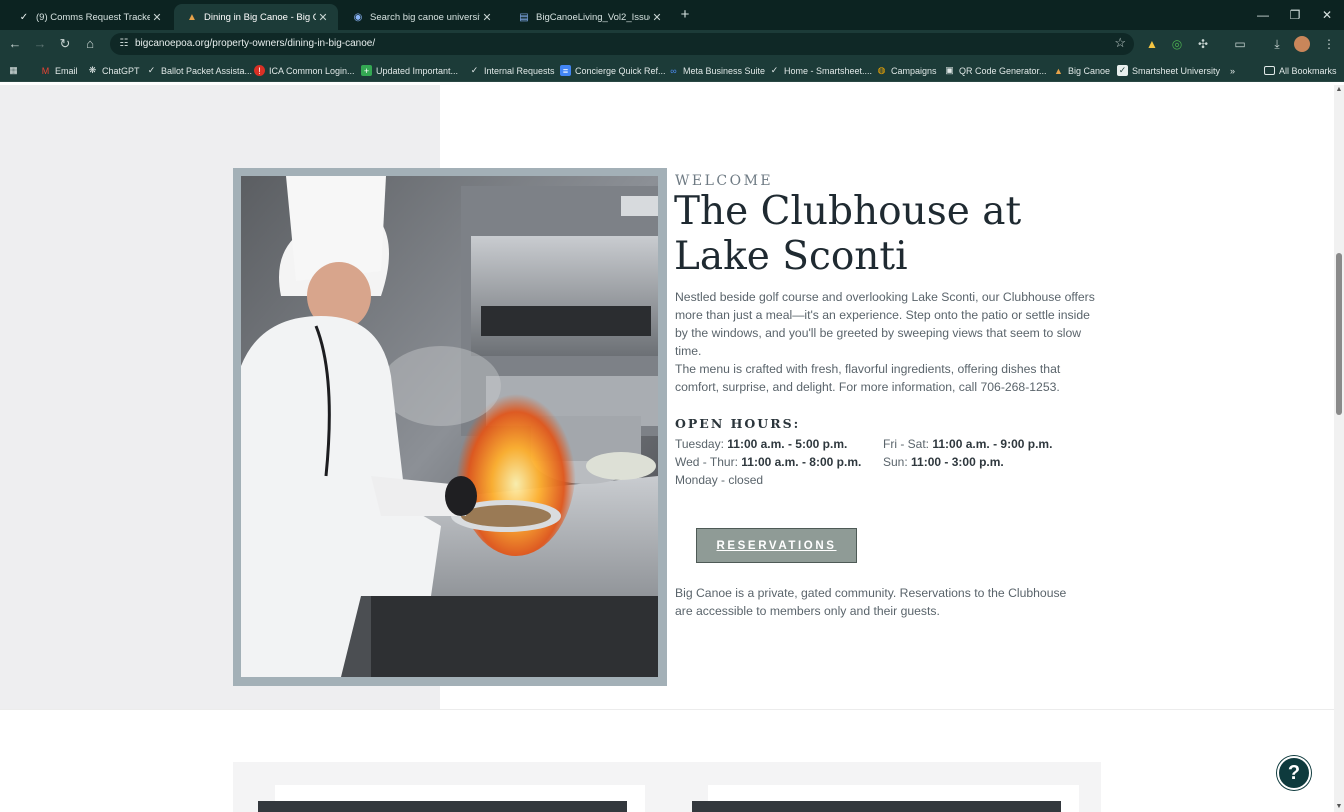 The height and width of the screenshot is (812, 1344). I want to click on search-site-icon: ◉, so click(358, 17).